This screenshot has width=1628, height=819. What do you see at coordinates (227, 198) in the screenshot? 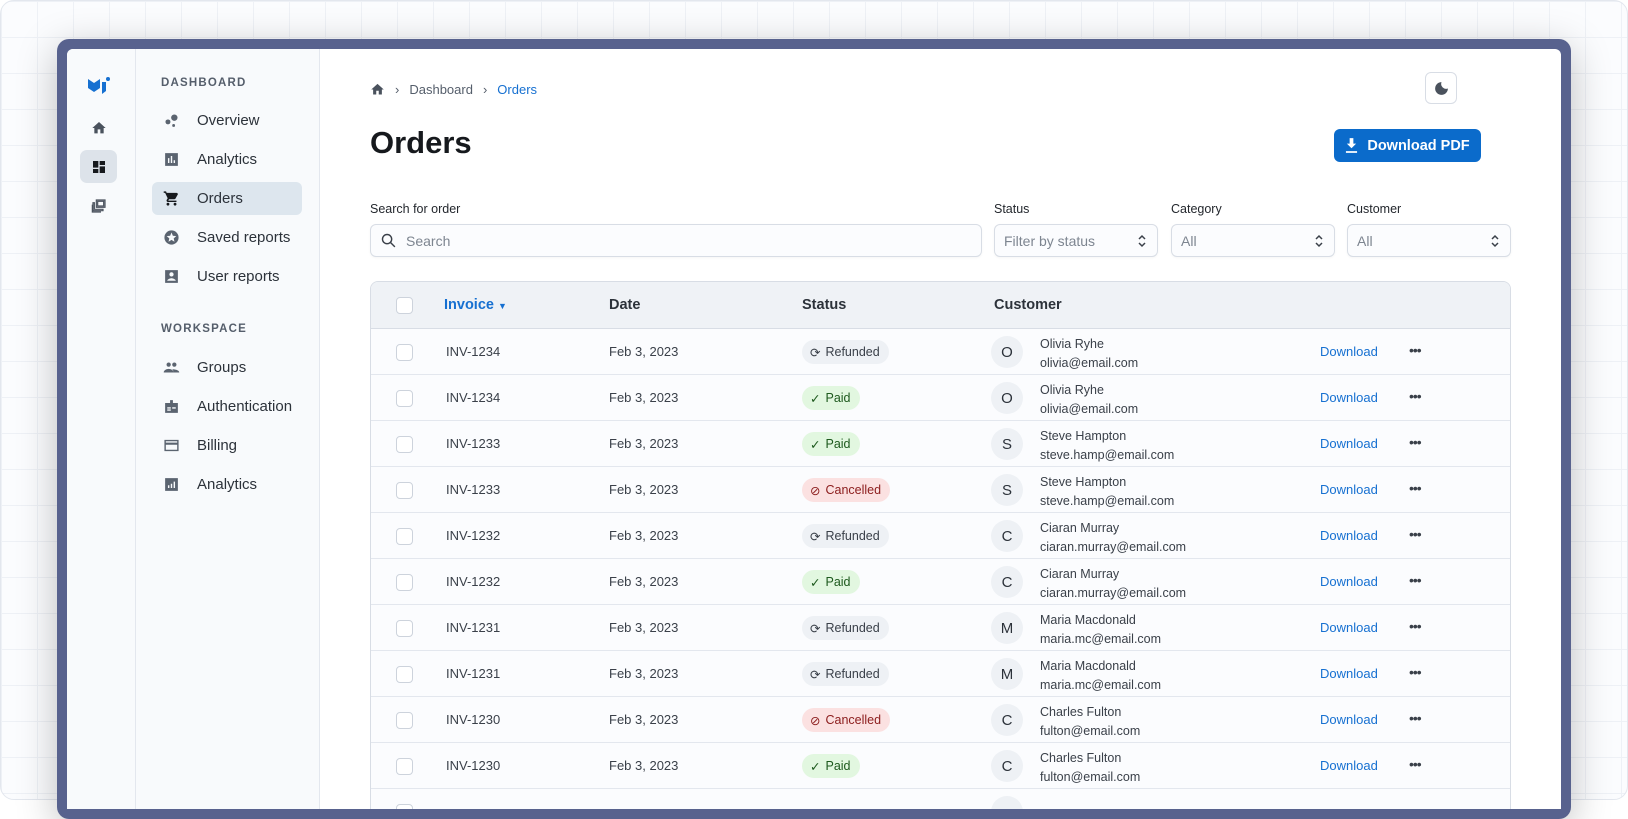
I see `sidebar-item-orders: Orders` at bounding box center [227, 198].